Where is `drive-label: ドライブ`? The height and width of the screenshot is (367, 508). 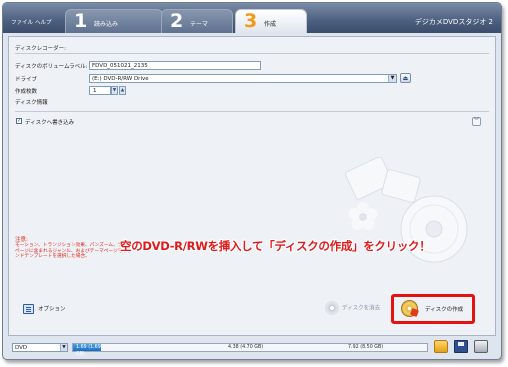 drive-label: ドライブ is located at coordinates (26, 80).